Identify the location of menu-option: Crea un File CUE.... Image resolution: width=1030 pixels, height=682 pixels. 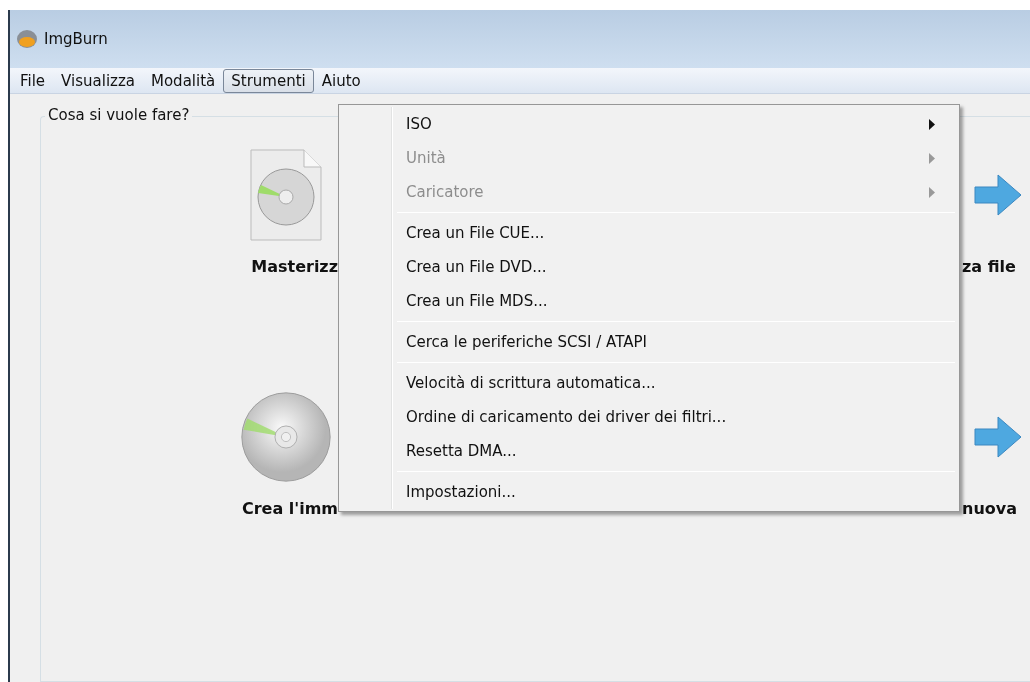
(649, 233).